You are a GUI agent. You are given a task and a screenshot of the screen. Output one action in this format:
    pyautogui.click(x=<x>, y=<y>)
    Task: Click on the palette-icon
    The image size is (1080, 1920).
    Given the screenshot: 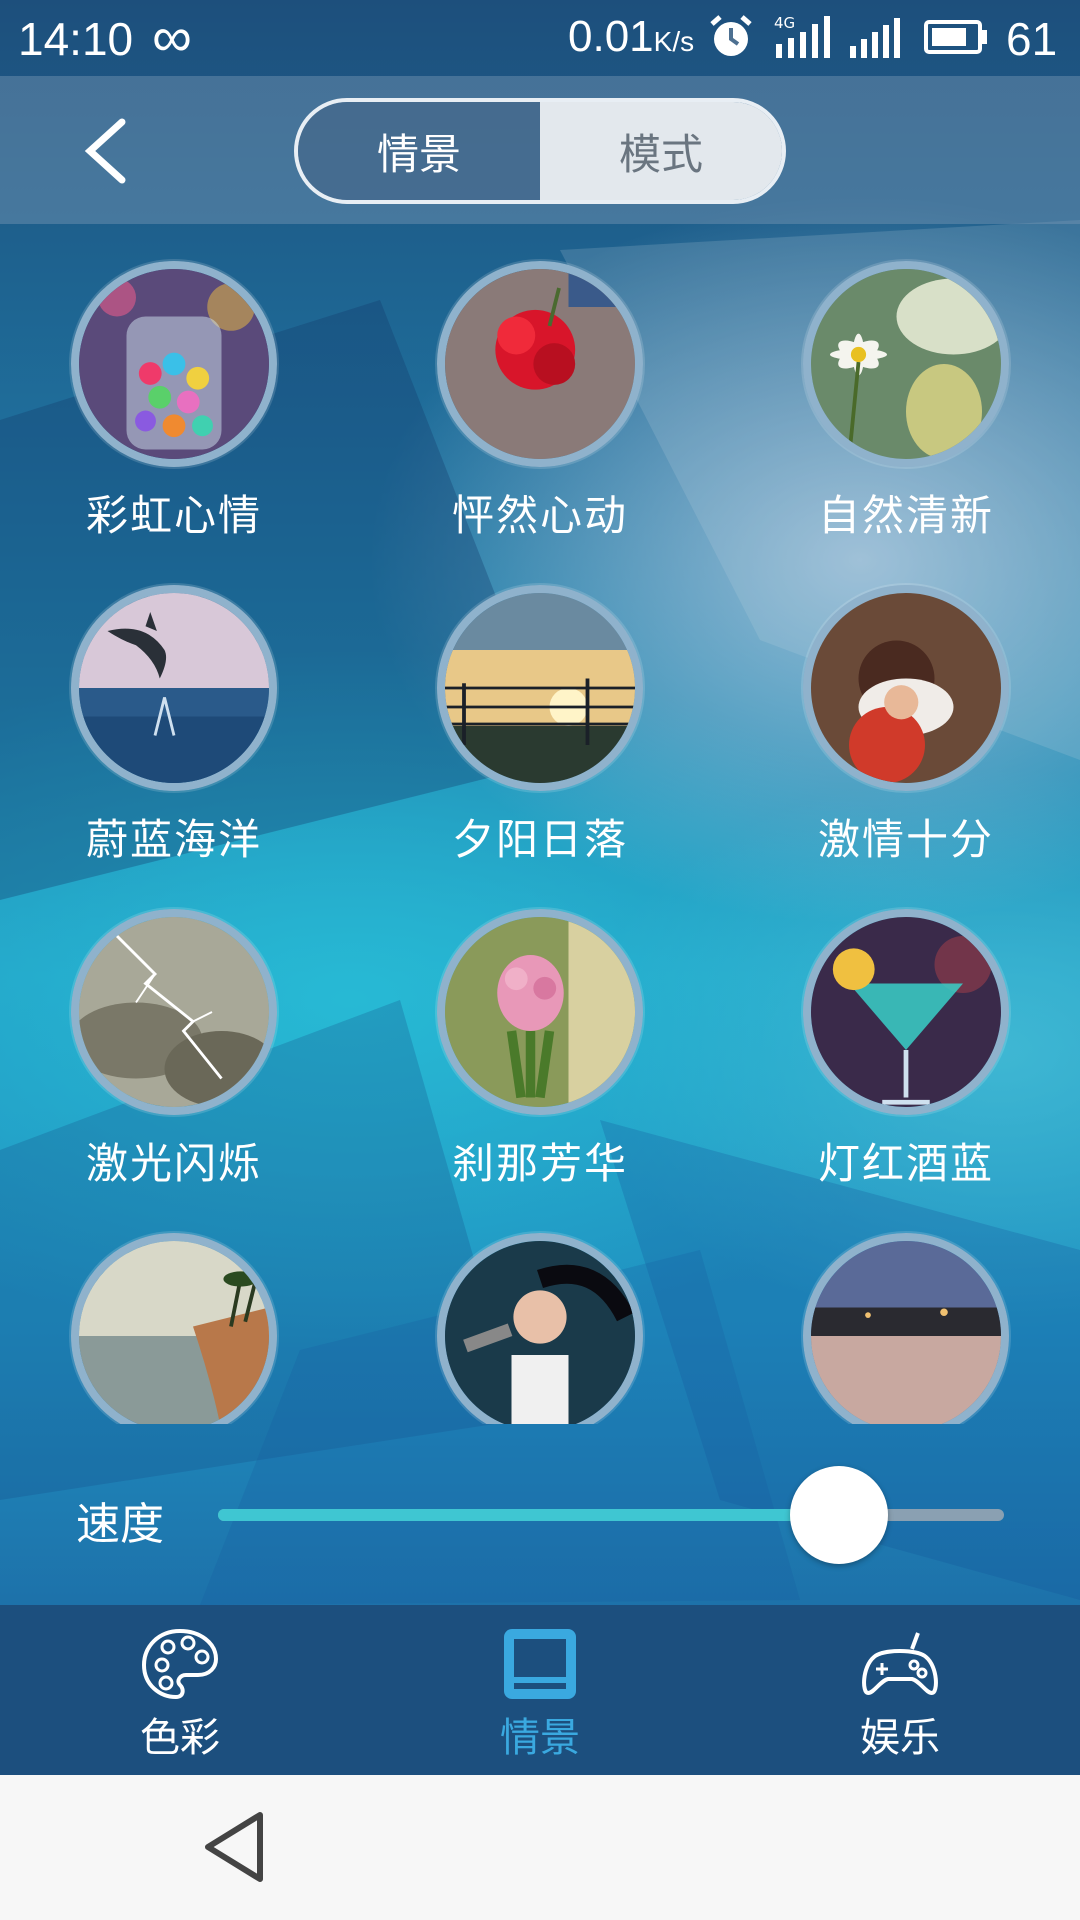 What is the action you would take?
    pyautogui.click(x=180, y=1664)
    